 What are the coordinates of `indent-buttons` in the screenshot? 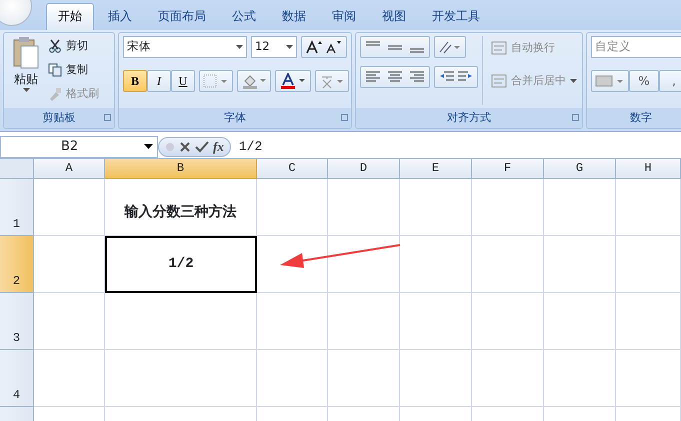 It's located at (456, 77).